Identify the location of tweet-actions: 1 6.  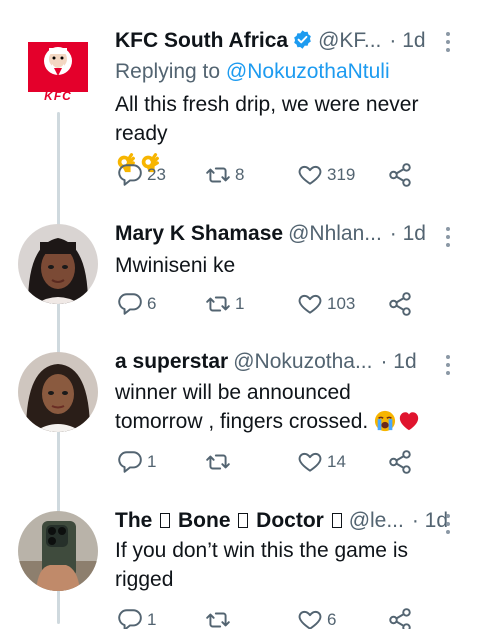
(270, 618).